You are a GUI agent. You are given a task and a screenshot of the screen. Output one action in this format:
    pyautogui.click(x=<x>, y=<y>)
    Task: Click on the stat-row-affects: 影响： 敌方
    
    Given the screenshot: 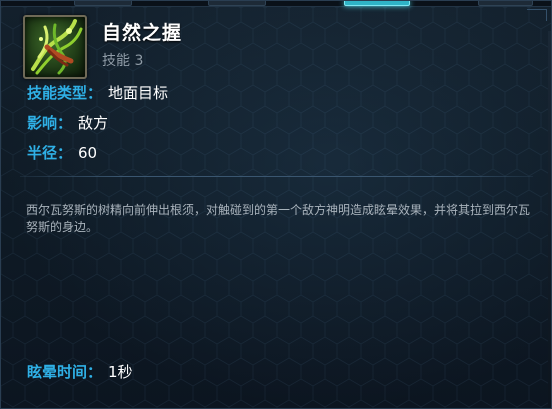 What is the action you would take?
    pyautogui.click(x=67, y=122)
    